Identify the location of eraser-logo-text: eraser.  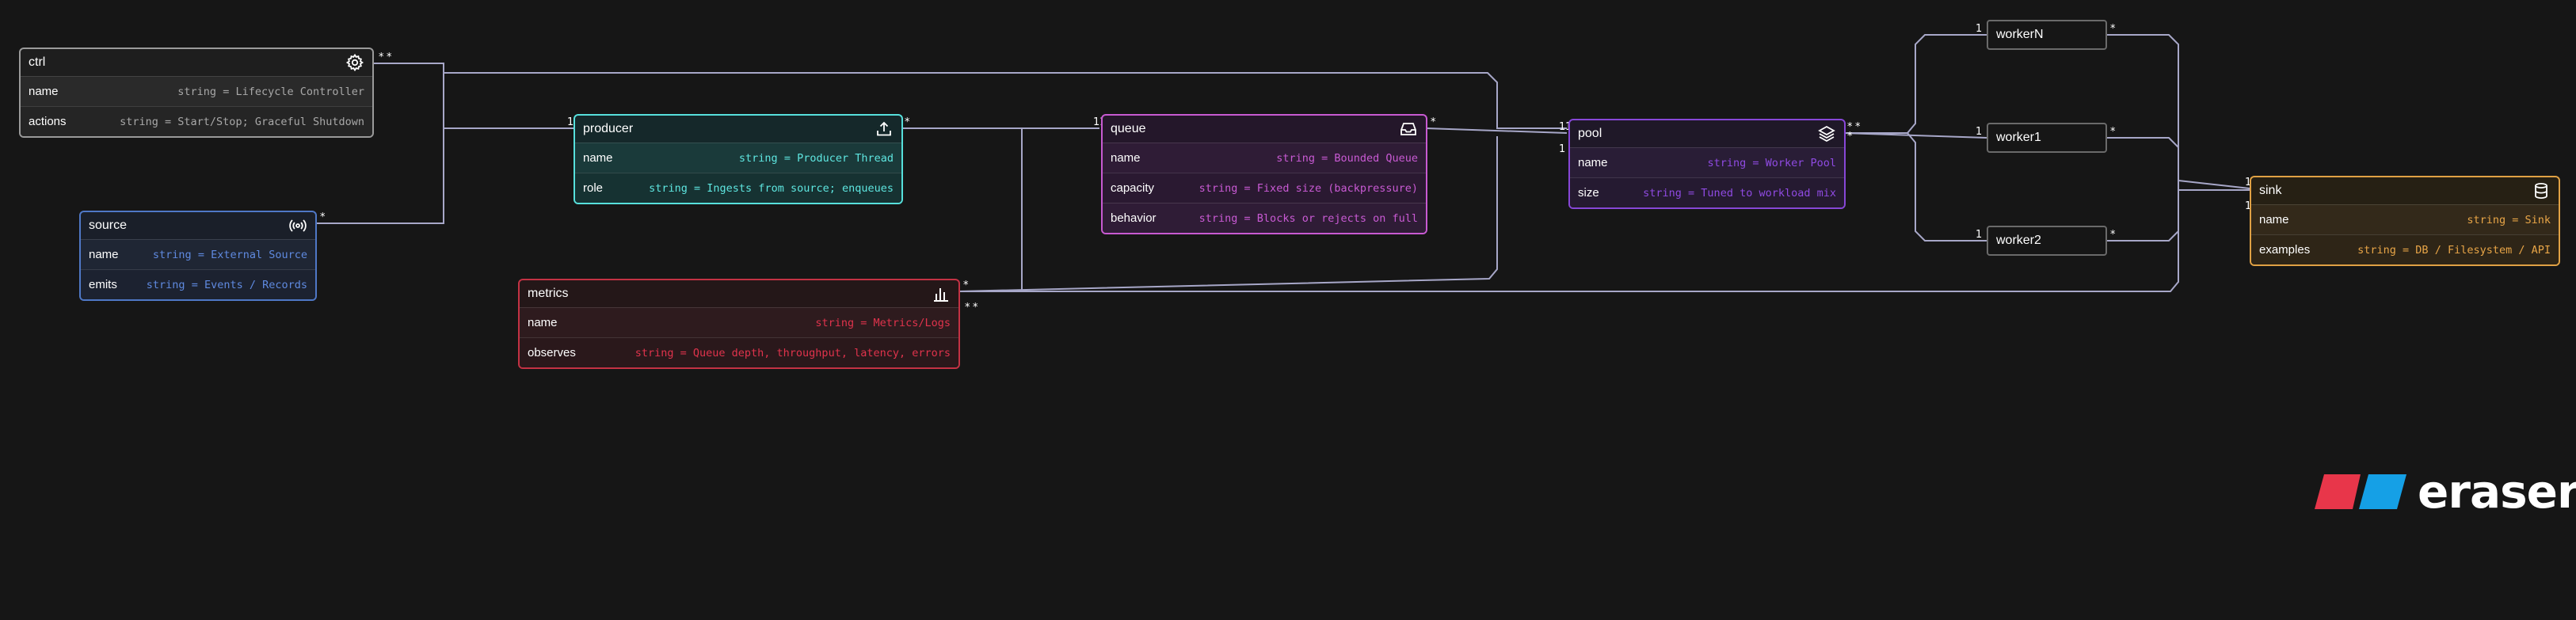
(2497, 492).